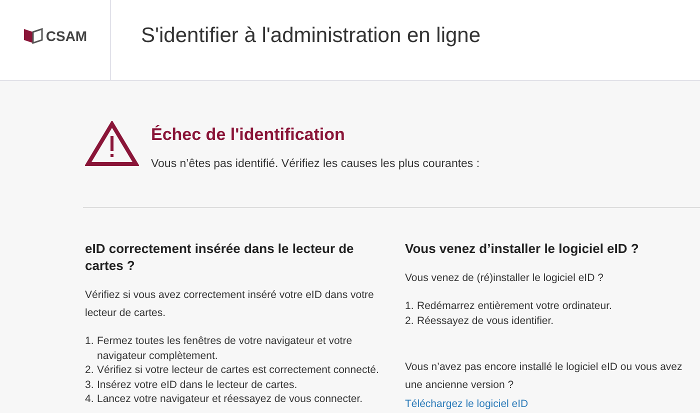 The height and width of the screenshot is (413, 700). What do you see at coordinates (67, 36) in the screenshot?
I see `logo-text: CSAM` at bounding box center [67, 36].